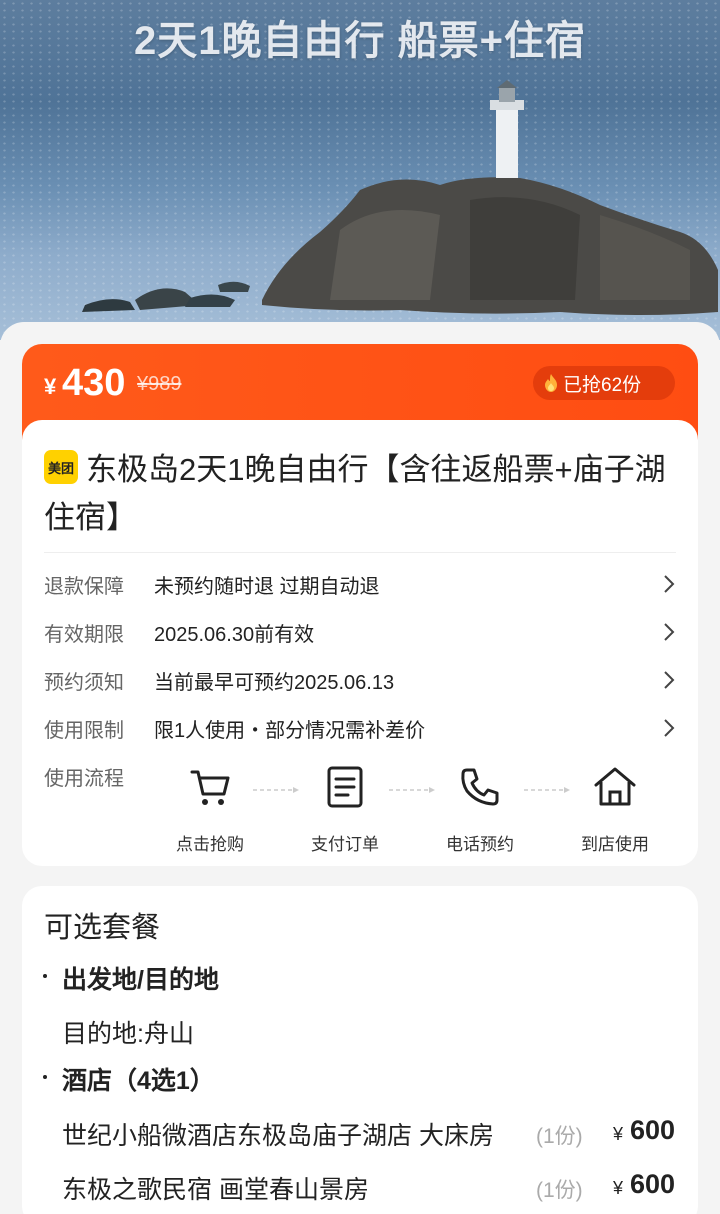 The image size is (720, 1214). I want to click on info-label: 退款保障, so click(84, 586).